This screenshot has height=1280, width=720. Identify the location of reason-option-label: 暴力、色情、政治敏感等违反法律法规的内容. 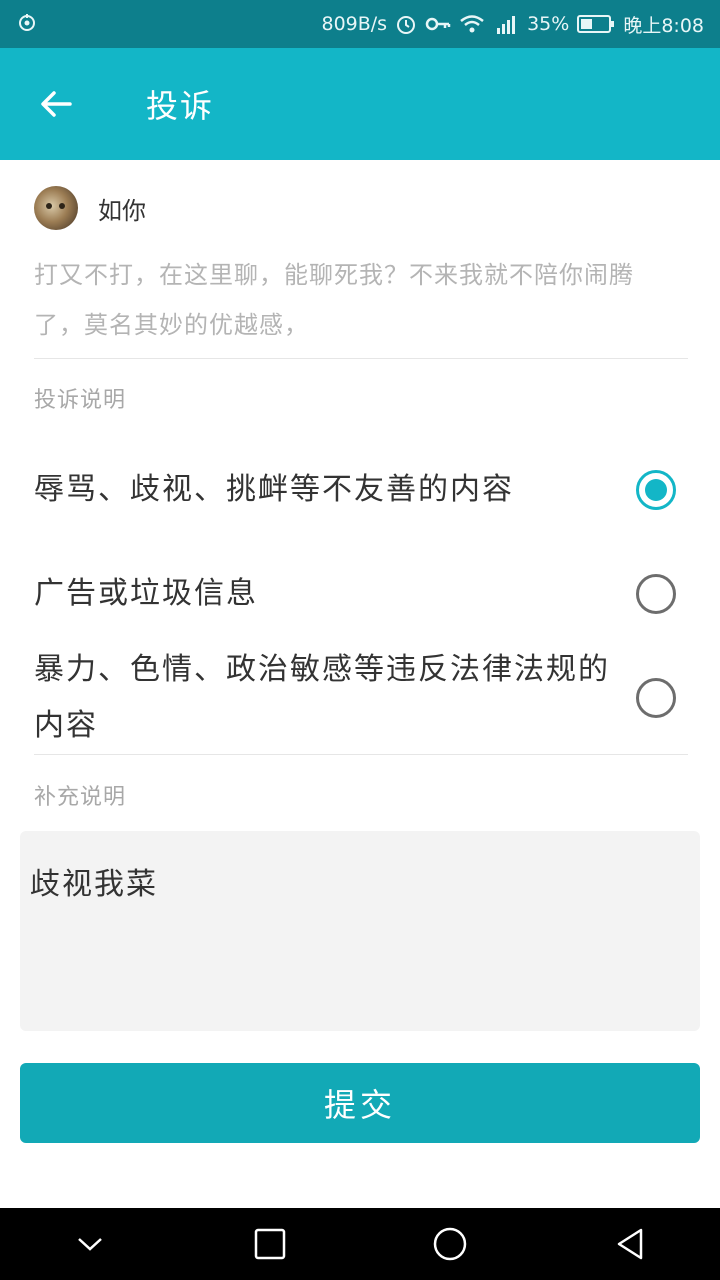
(322, 697).